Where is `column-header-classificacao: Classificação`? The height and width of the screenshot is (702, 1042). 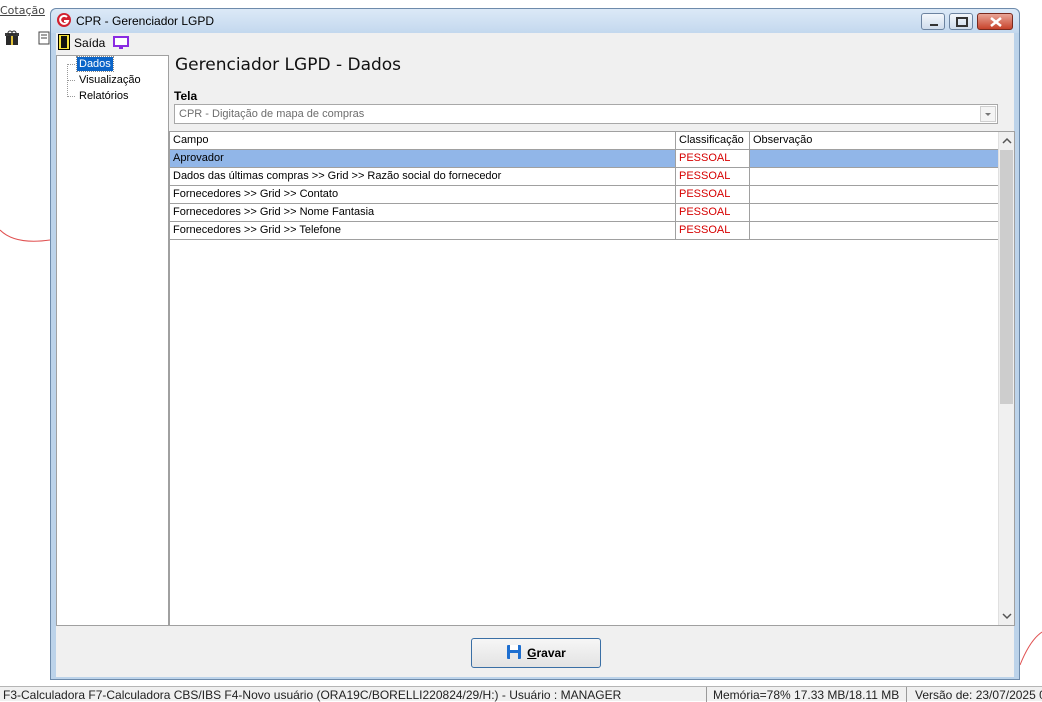 column-header-classificacao: Classificação is located at coordinates (713, 141).